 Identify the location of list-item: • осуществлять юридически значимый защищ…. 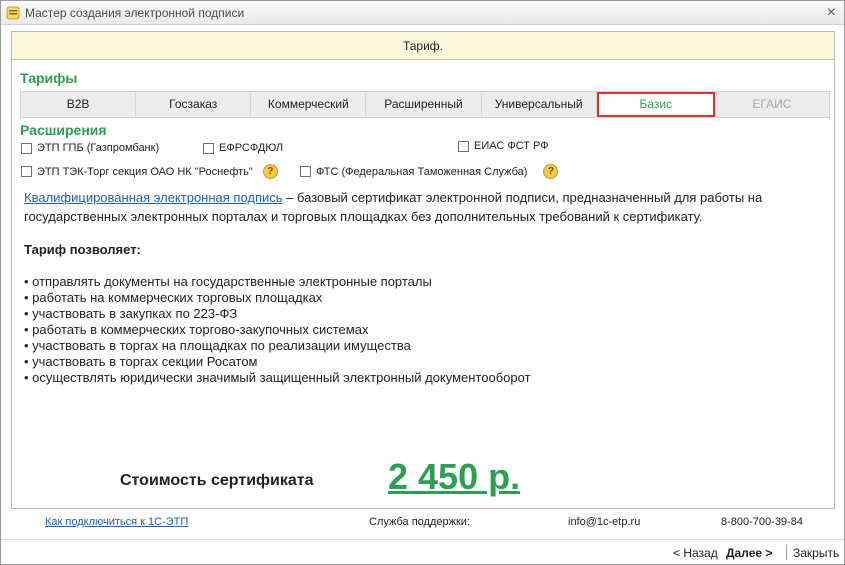
(277, 377).